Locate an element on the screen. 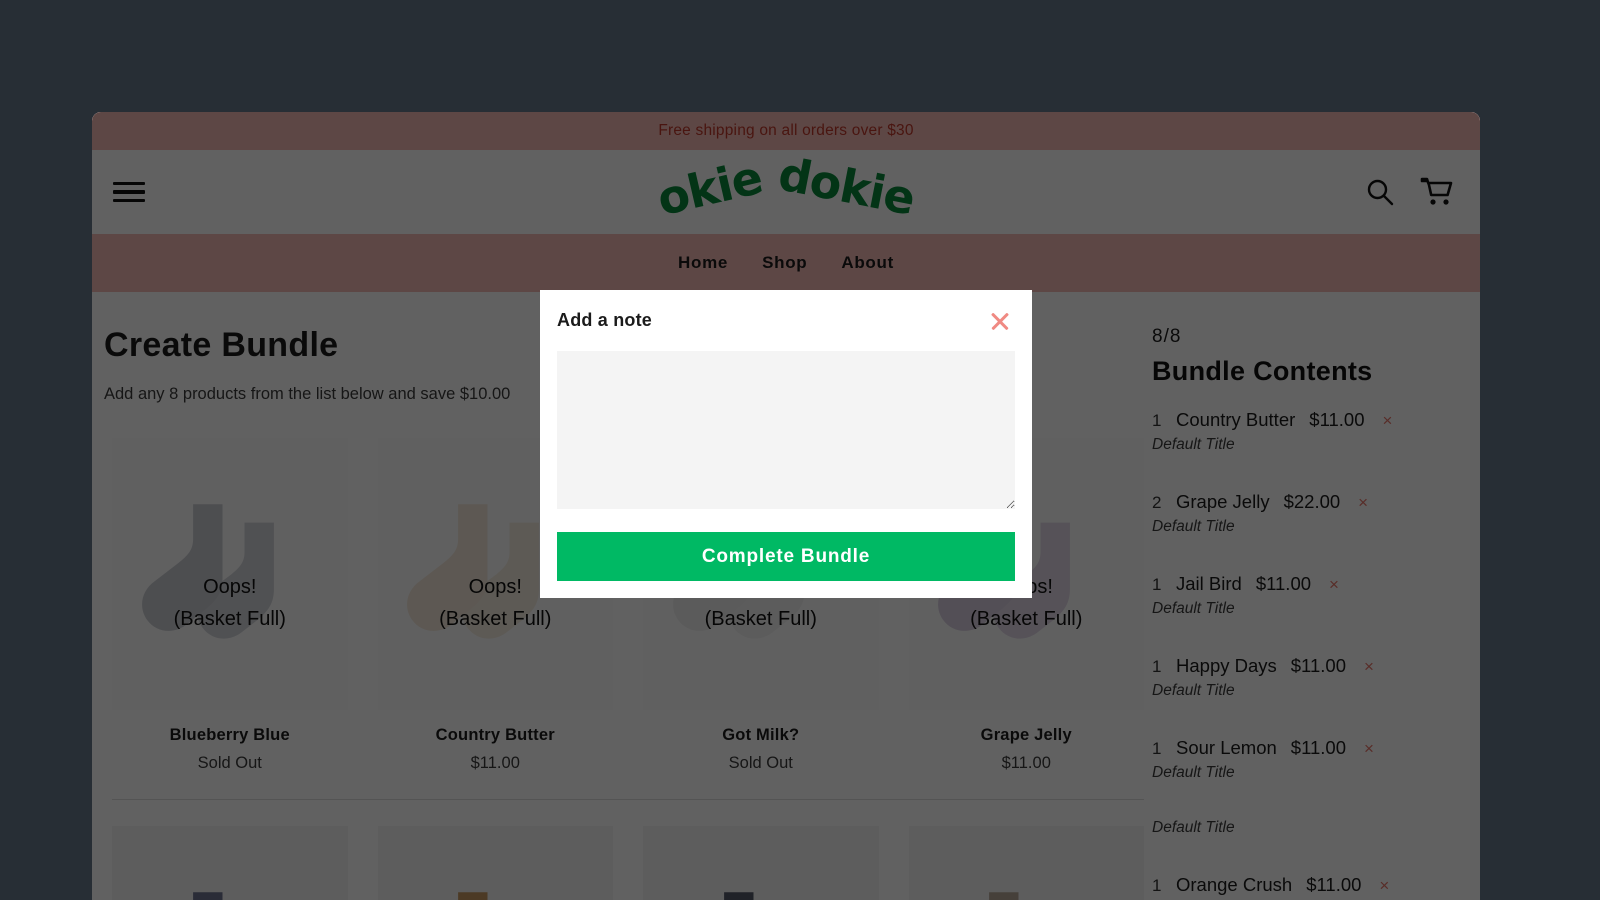  modal-title: Add a note is located at coordinates (604, 320).